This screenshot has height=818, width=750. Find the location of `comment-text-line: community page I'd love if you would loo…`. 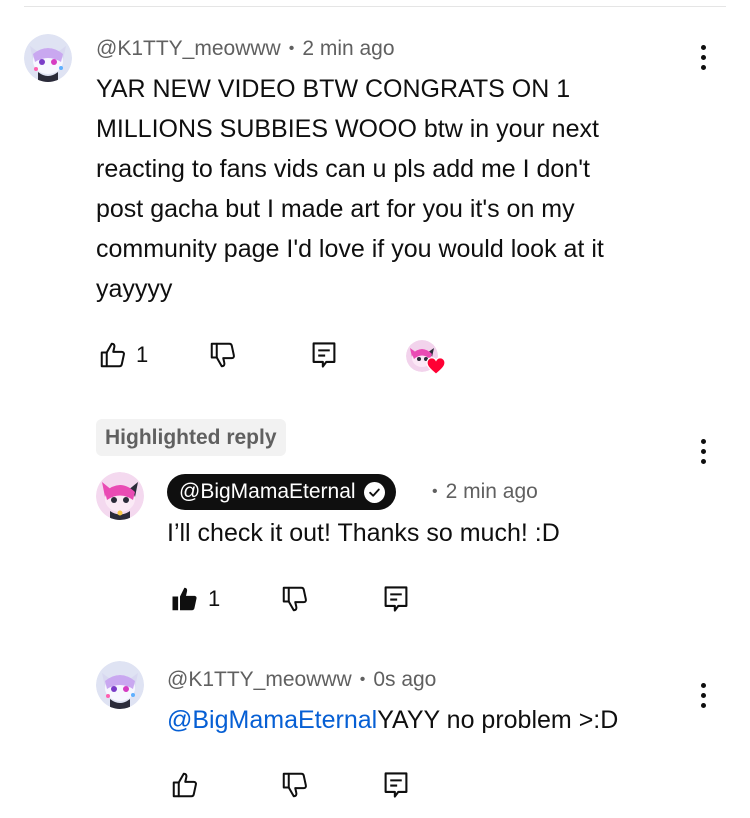

comment-text-line: community page I'd love if you would loo… is located at coordinates (350, 249).